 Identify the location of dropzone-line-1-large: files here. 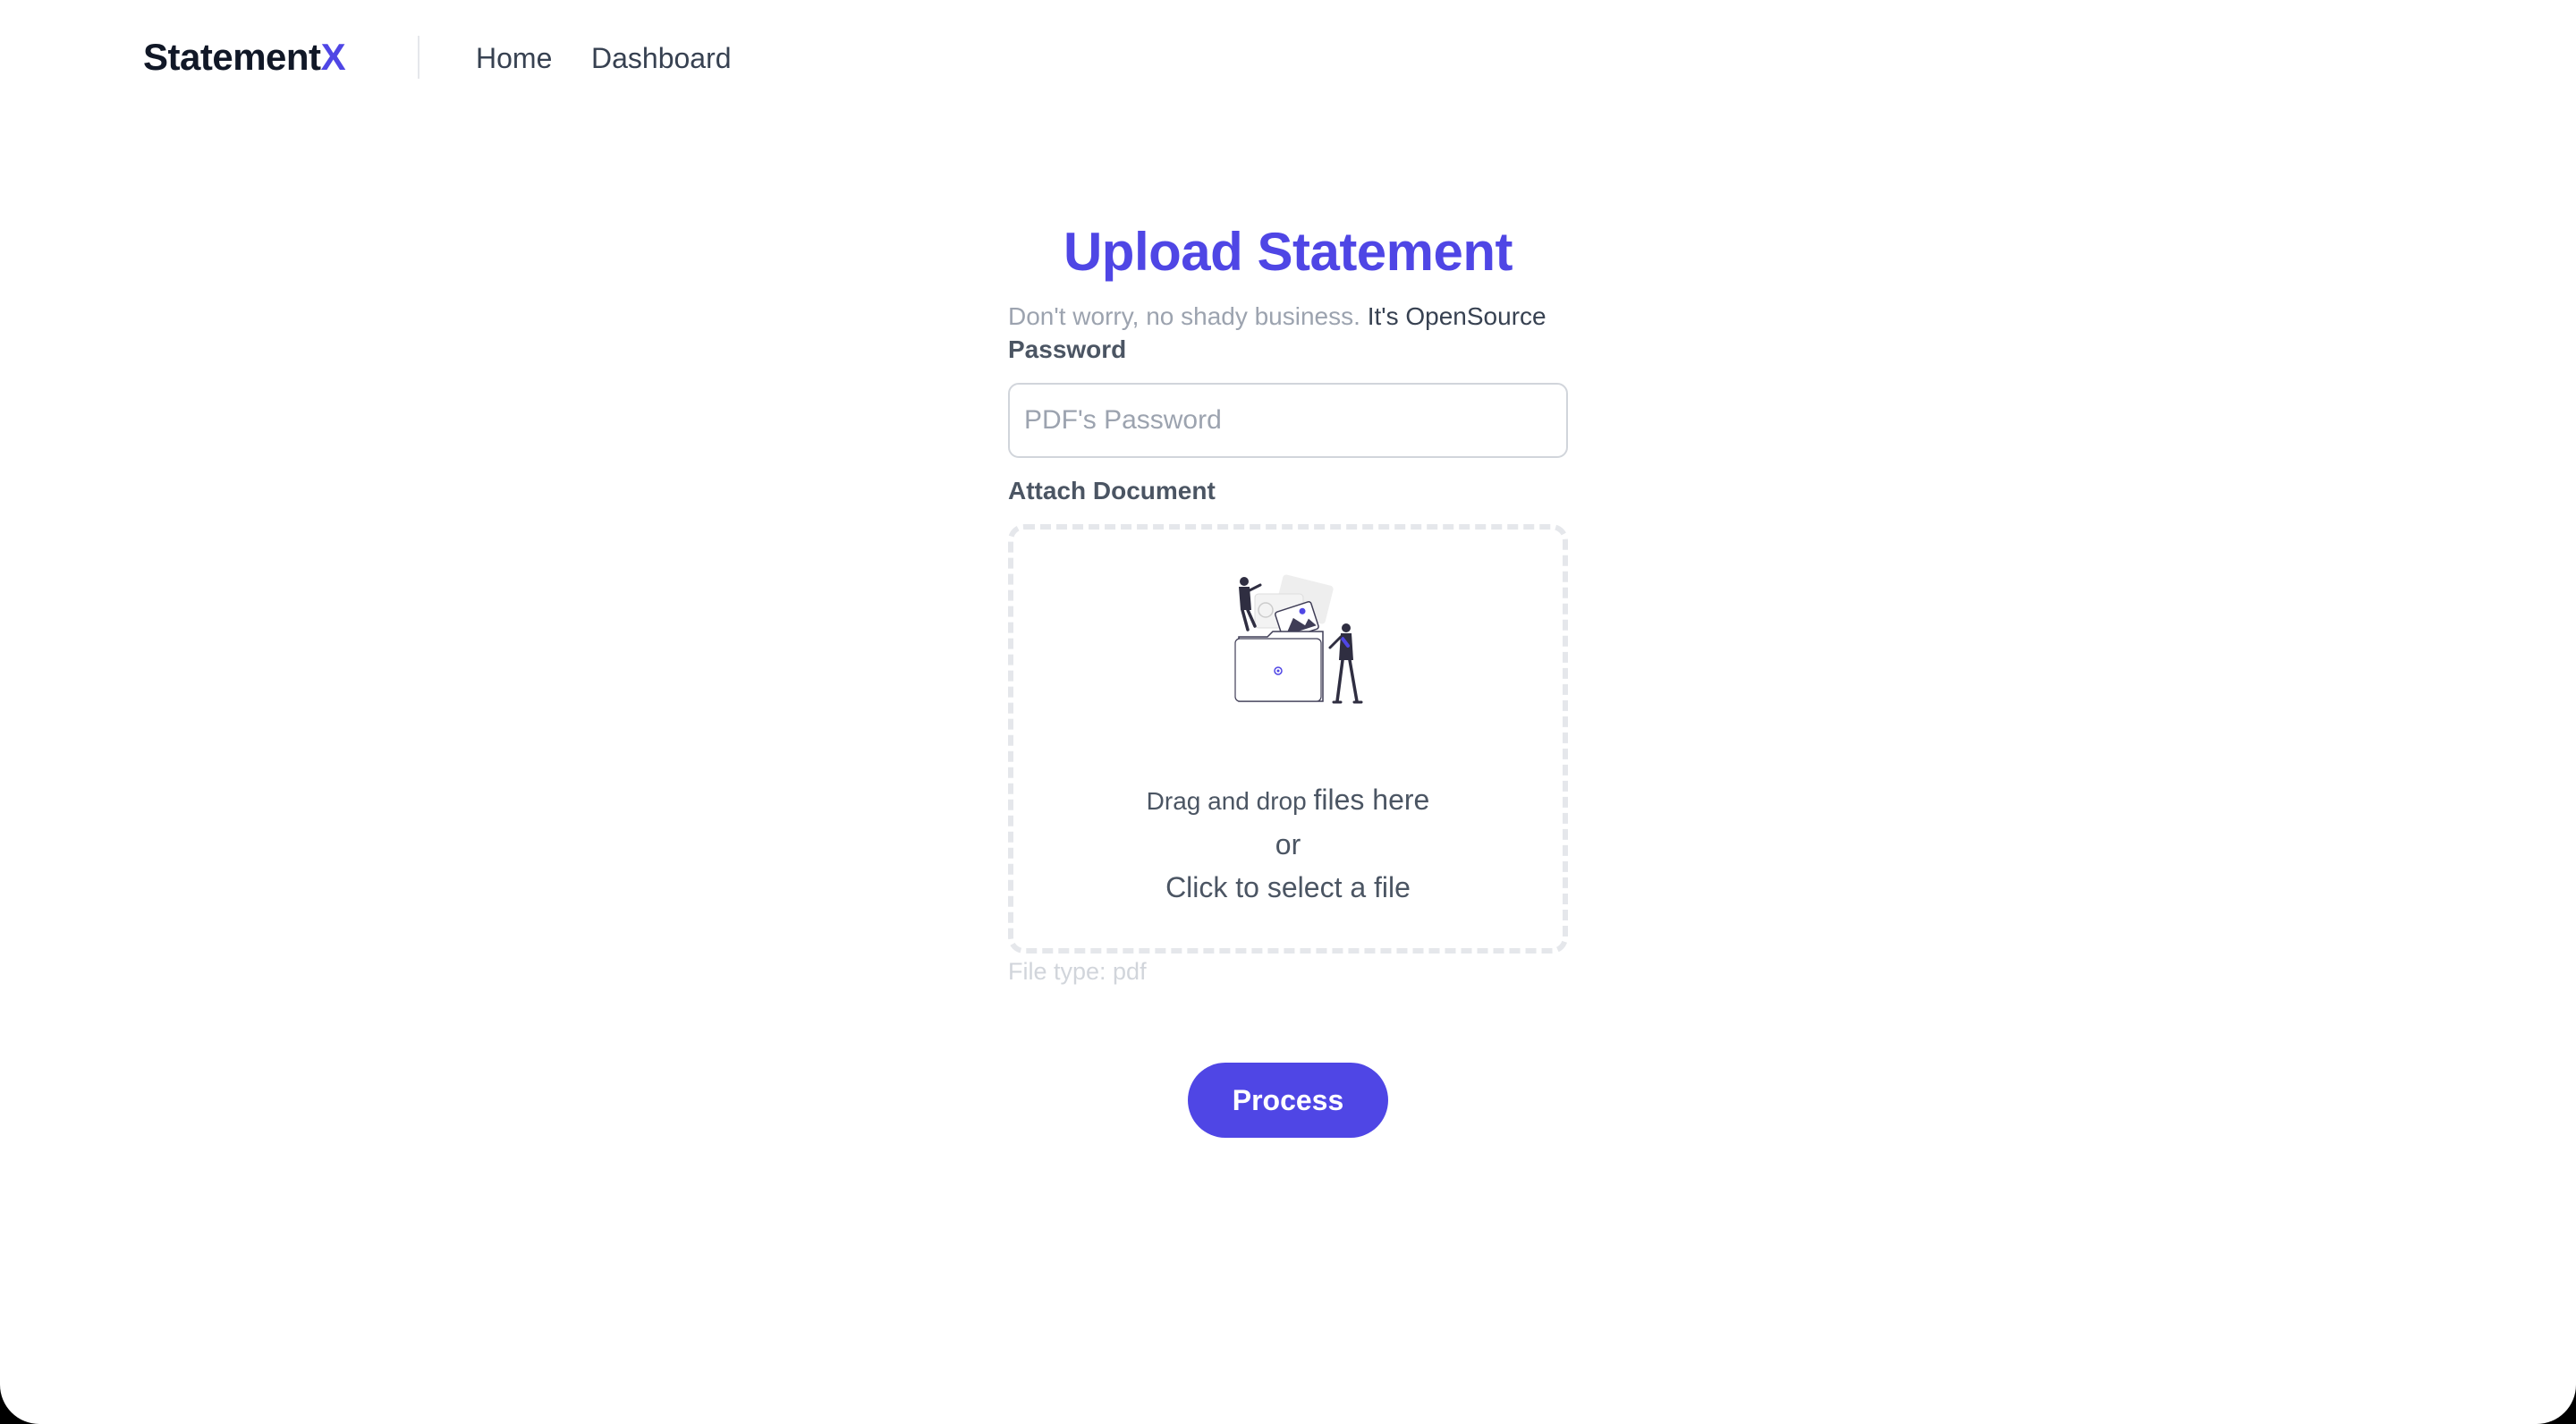
(1371, 800).